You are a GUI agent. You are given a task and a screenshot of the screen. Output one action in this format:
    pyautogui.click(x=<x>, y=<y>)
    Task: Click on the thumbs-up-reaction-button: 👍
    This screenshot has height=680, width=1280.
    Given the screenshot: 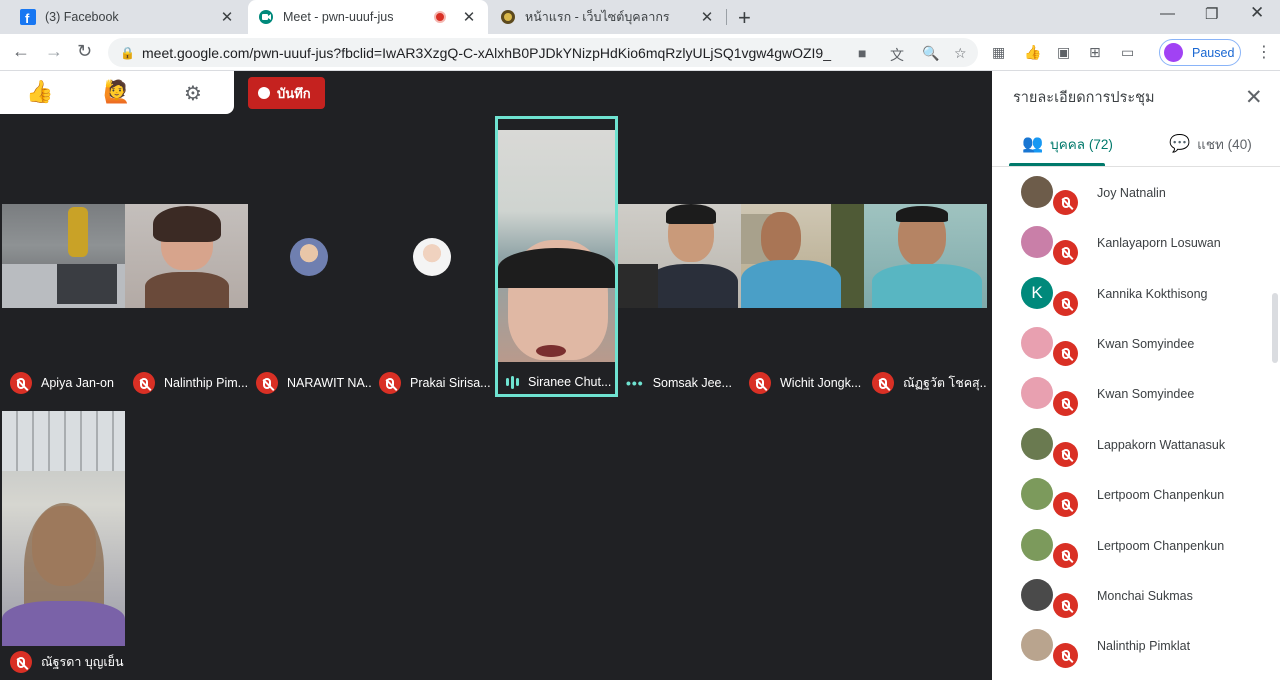 What is the action you would take?
    pyautogui.click(x=39, y=92)
    